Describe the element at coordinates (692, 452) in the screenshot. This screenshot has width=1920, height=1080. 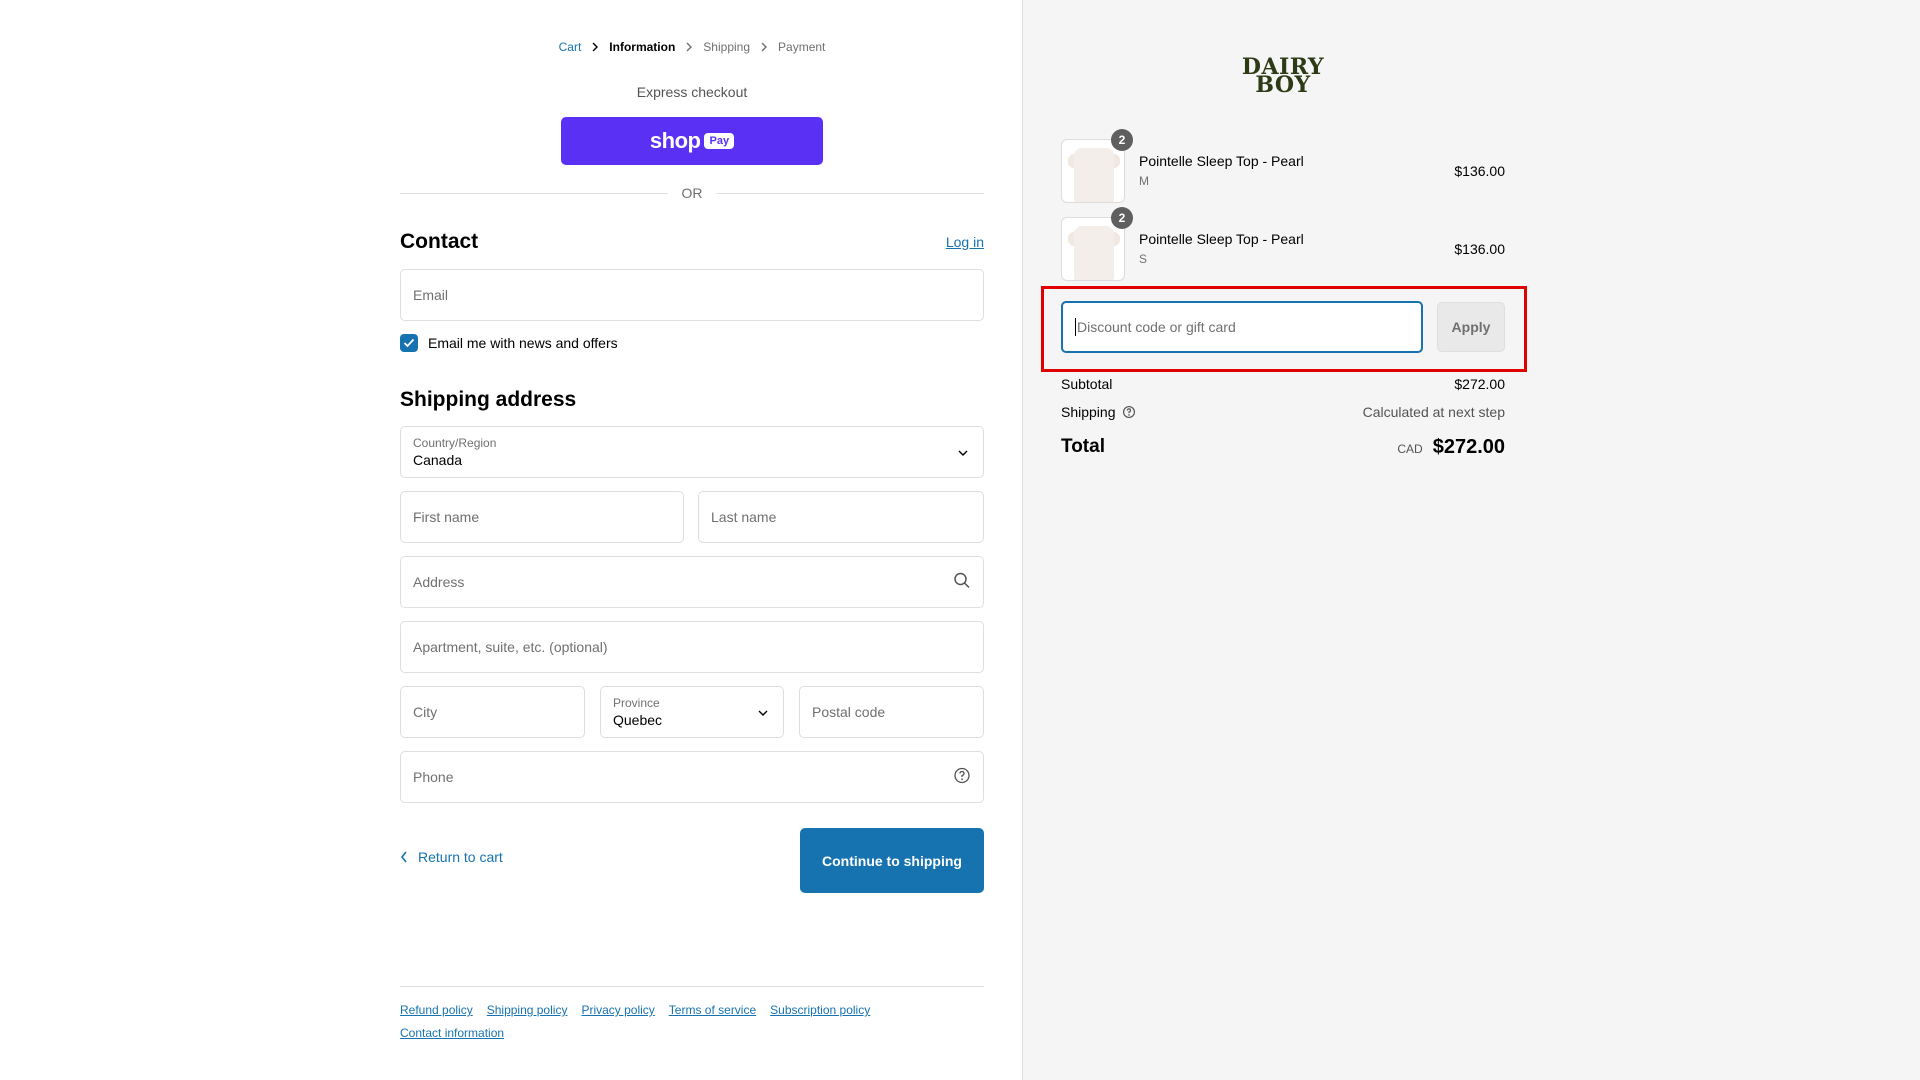
I see `country-select: Country/Region Canada` at that location.